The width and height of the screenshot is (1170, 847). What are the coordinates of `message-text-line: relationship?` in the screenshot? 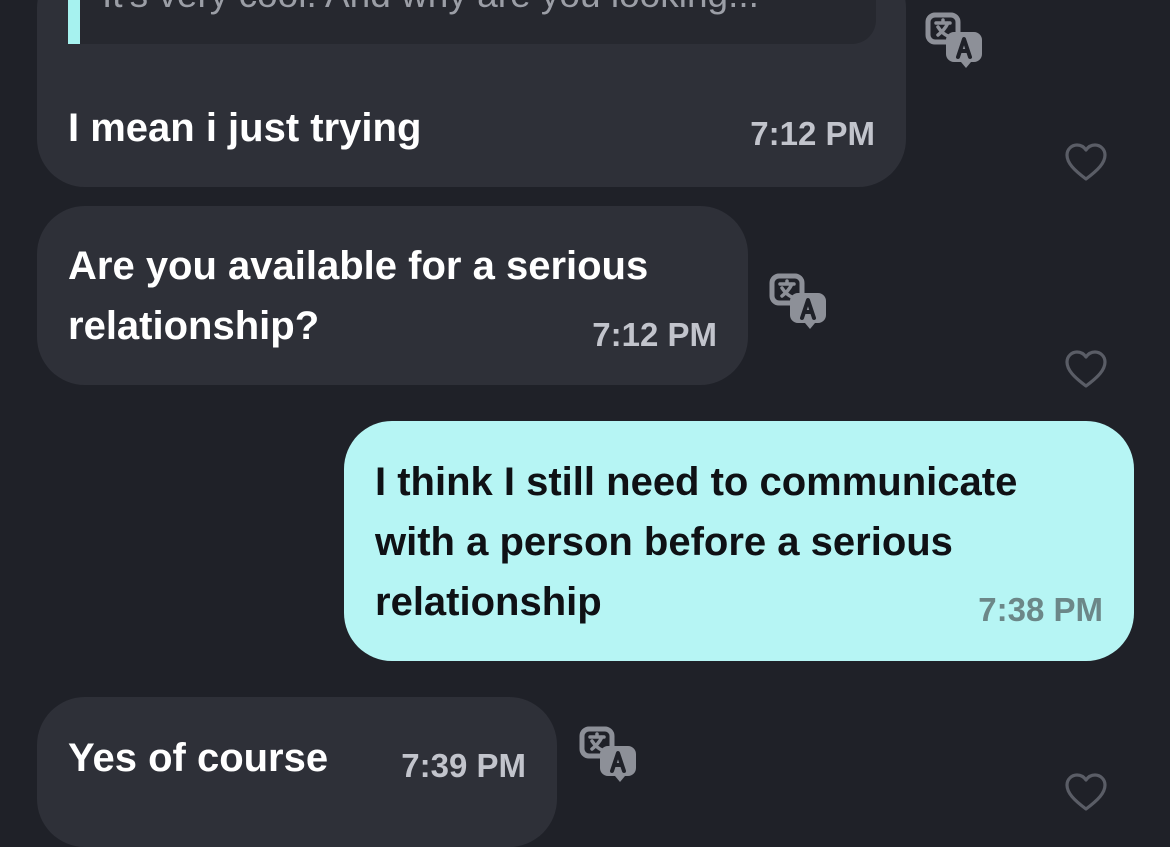 It's located at (194, 326).